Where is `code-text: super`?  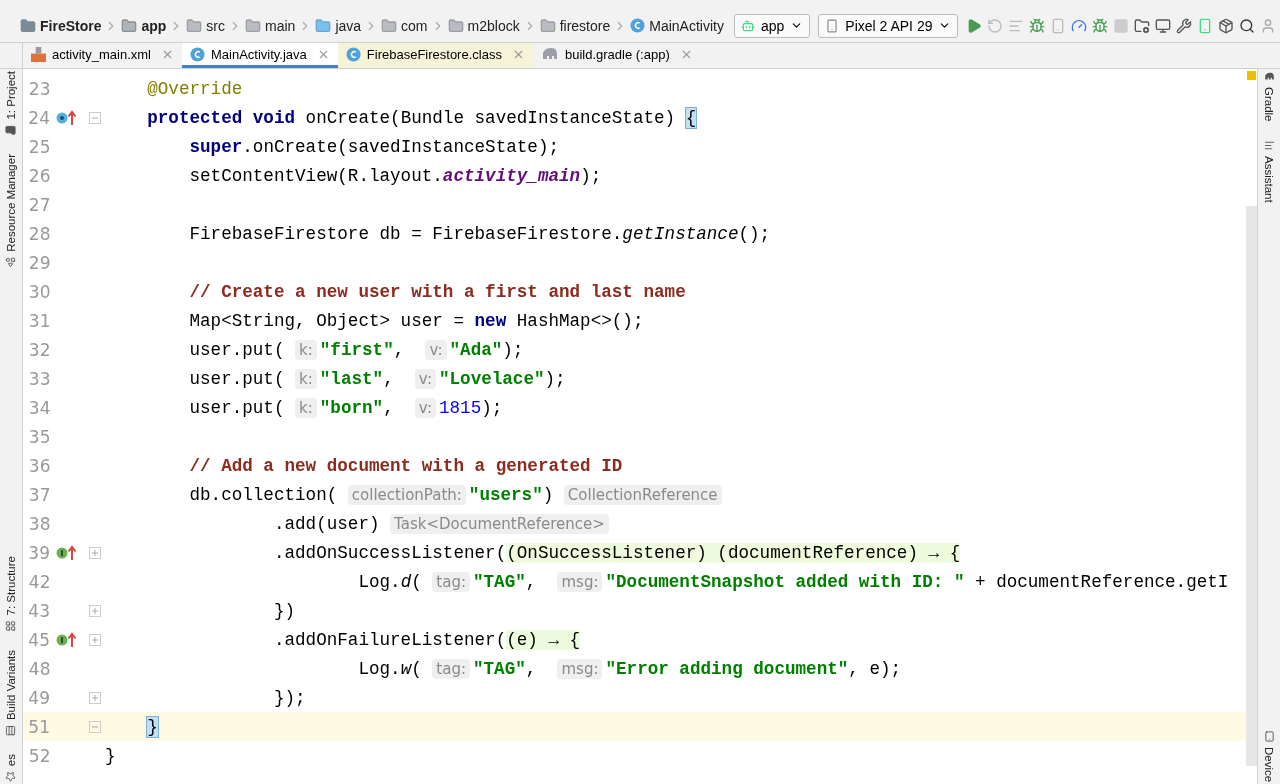 code-text: super is located at coordinates (215, 146).